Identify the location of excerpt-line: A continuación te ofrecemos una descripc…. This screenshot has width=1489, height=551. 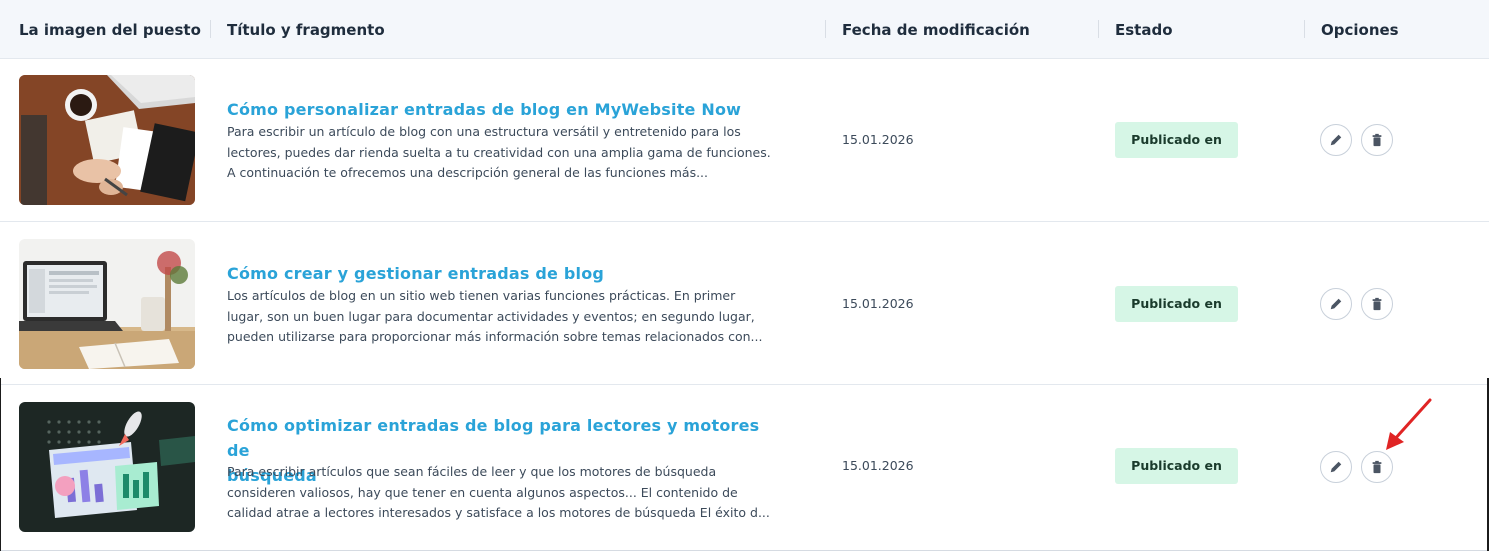
(468, 172).